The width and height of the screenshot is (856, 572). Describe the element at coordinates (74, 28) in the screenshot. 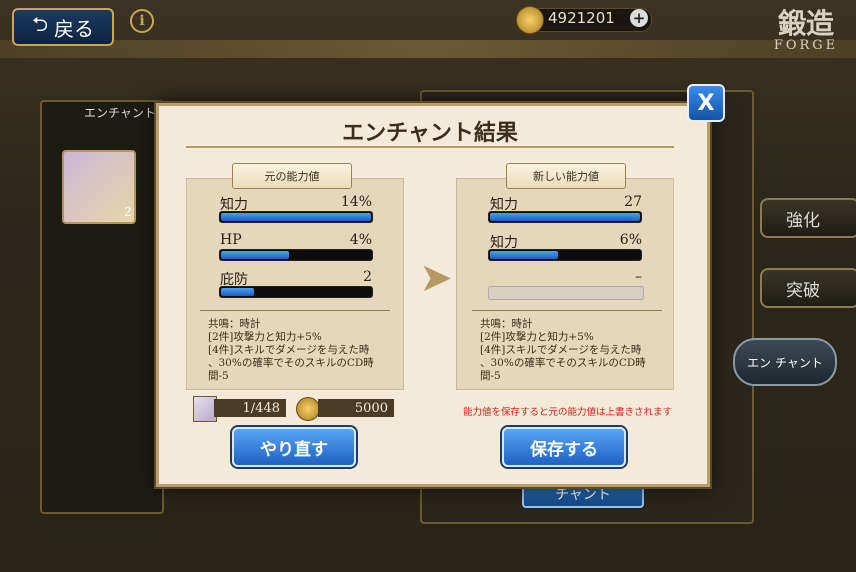

I see `back-label: 戻る` at that location.